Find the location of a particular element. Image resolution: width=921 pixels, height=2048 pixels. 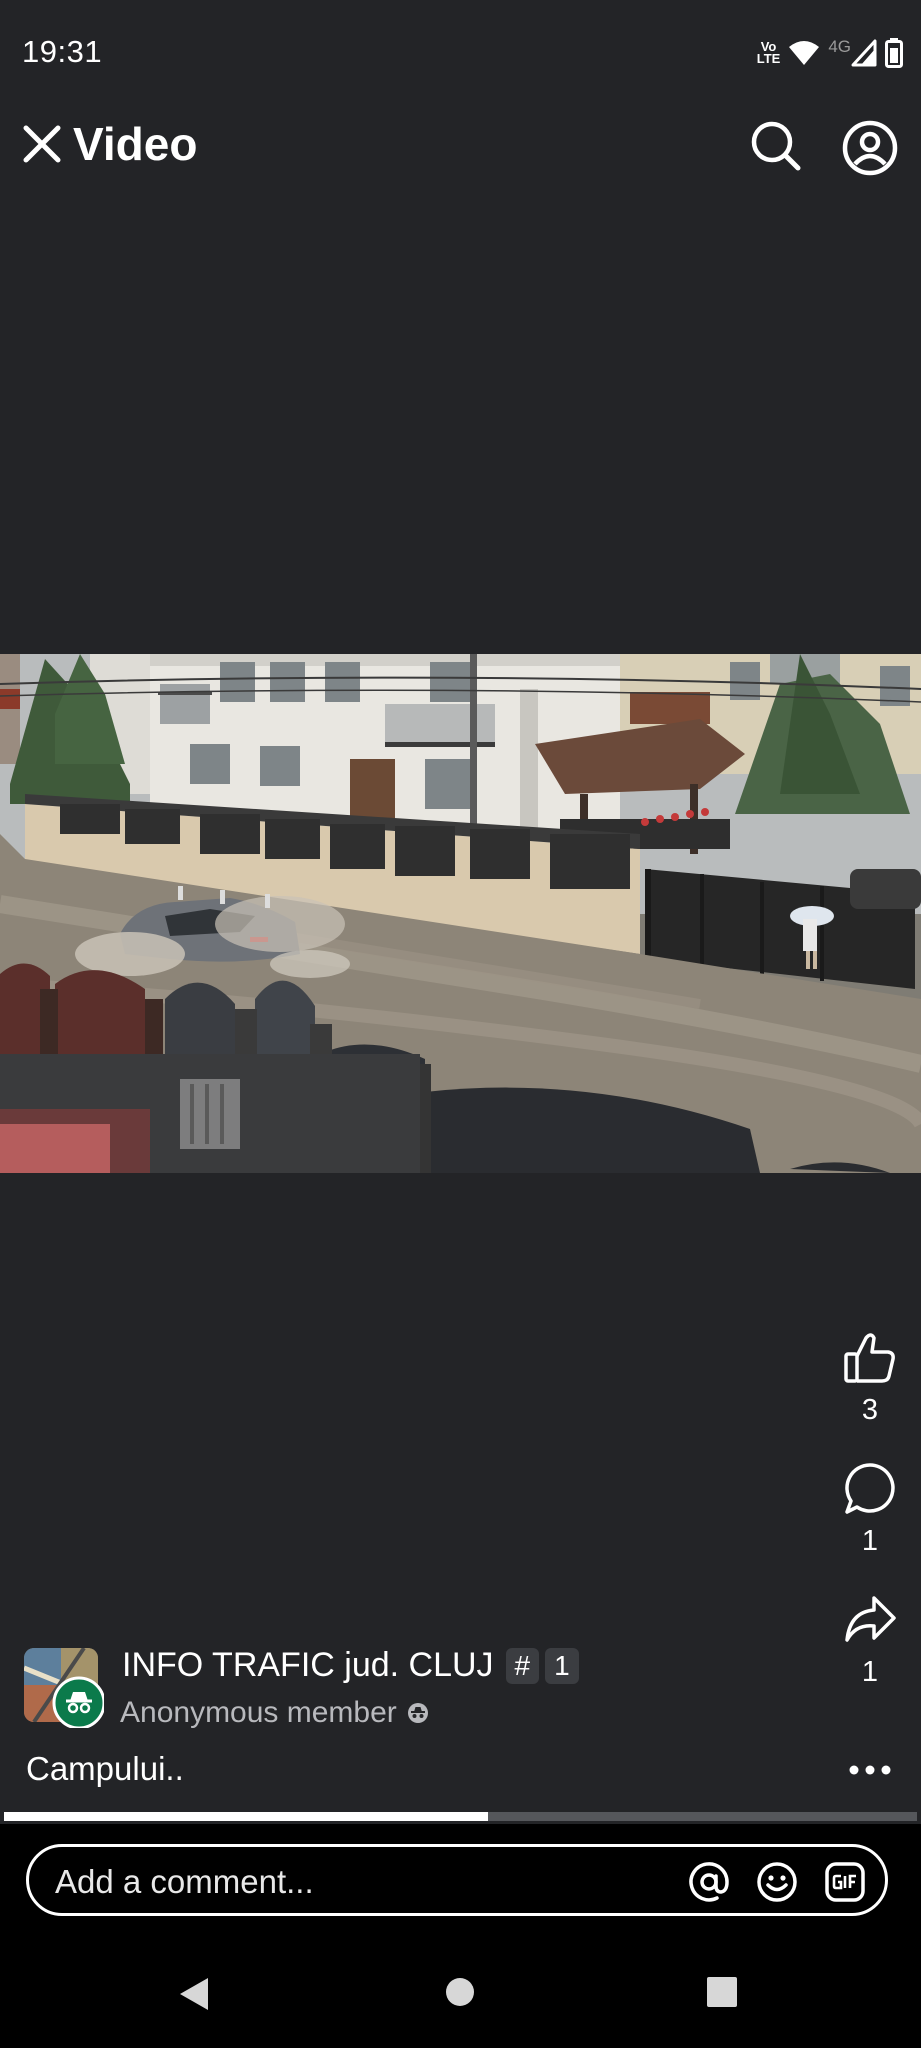

cell-signal-icon is located at coordinates (864, 53).